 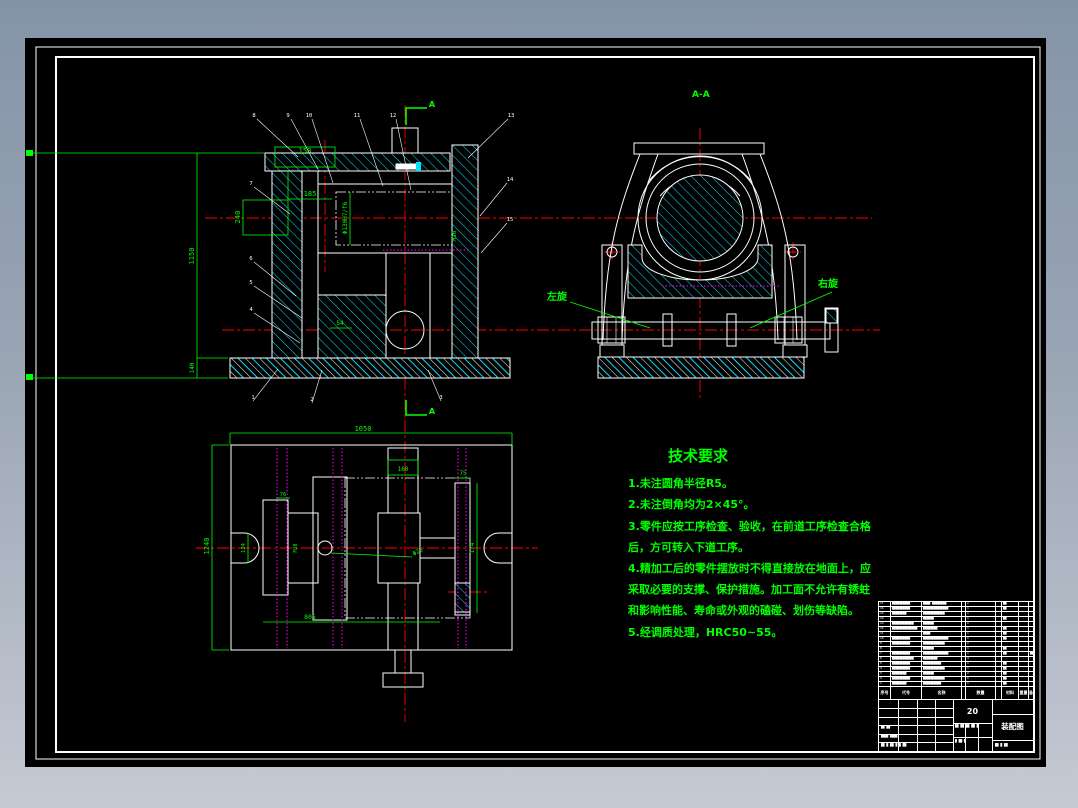 What do you see at coordinates (207, 546) in the screenshot?
I see `dim-plan-height: 1240` at bounding box center [207, 546].